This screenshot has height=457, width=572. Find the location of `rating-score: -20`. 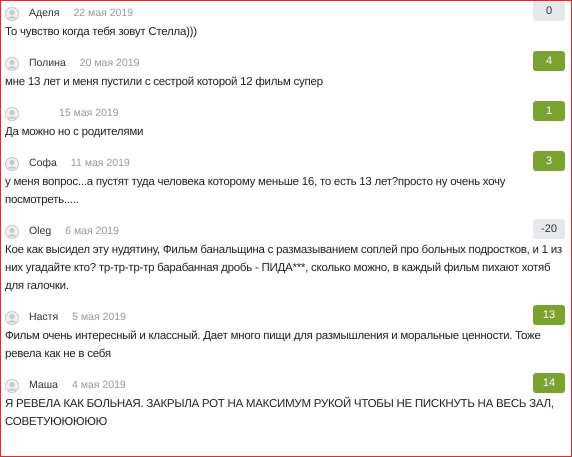

rating-score: -20 is located at coordinates (549, 229).